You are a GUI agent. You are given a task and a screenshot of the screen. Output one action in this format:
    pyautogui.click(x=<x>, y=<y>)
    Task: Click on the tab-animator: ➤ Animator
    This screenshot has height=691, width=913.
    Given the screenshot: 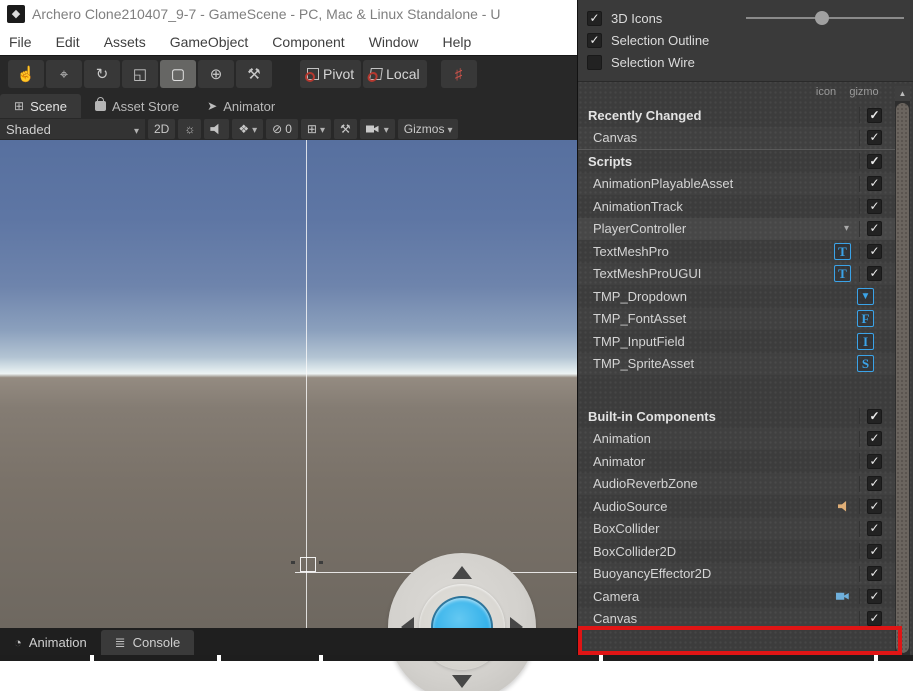 What is the action you would take?
    pyautogui.click(x=241, y=106)
    